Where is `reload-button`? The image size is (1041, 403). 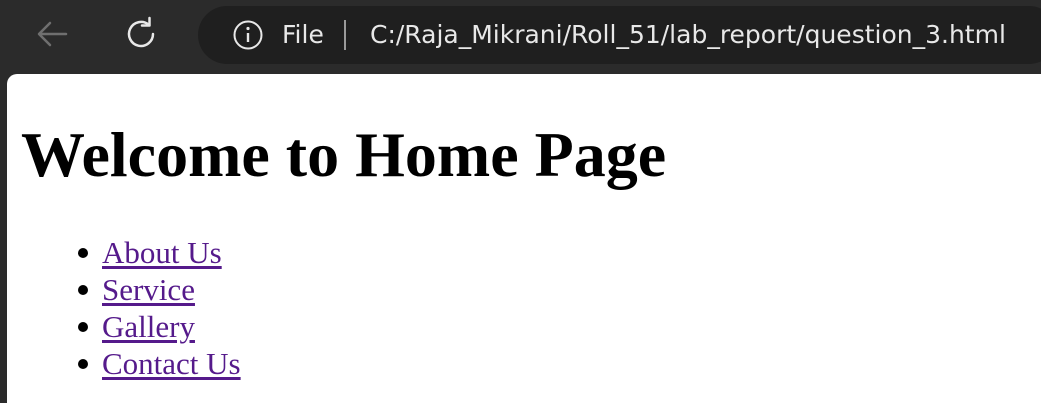 reload-button is located at coordinates (141, 34).